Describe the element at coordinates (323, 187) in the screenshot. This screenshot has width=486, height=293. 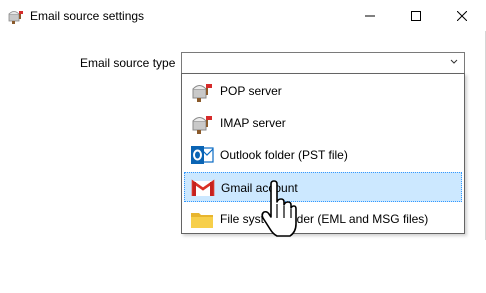
I see `option-gmail-account: Gmail account` at that location.